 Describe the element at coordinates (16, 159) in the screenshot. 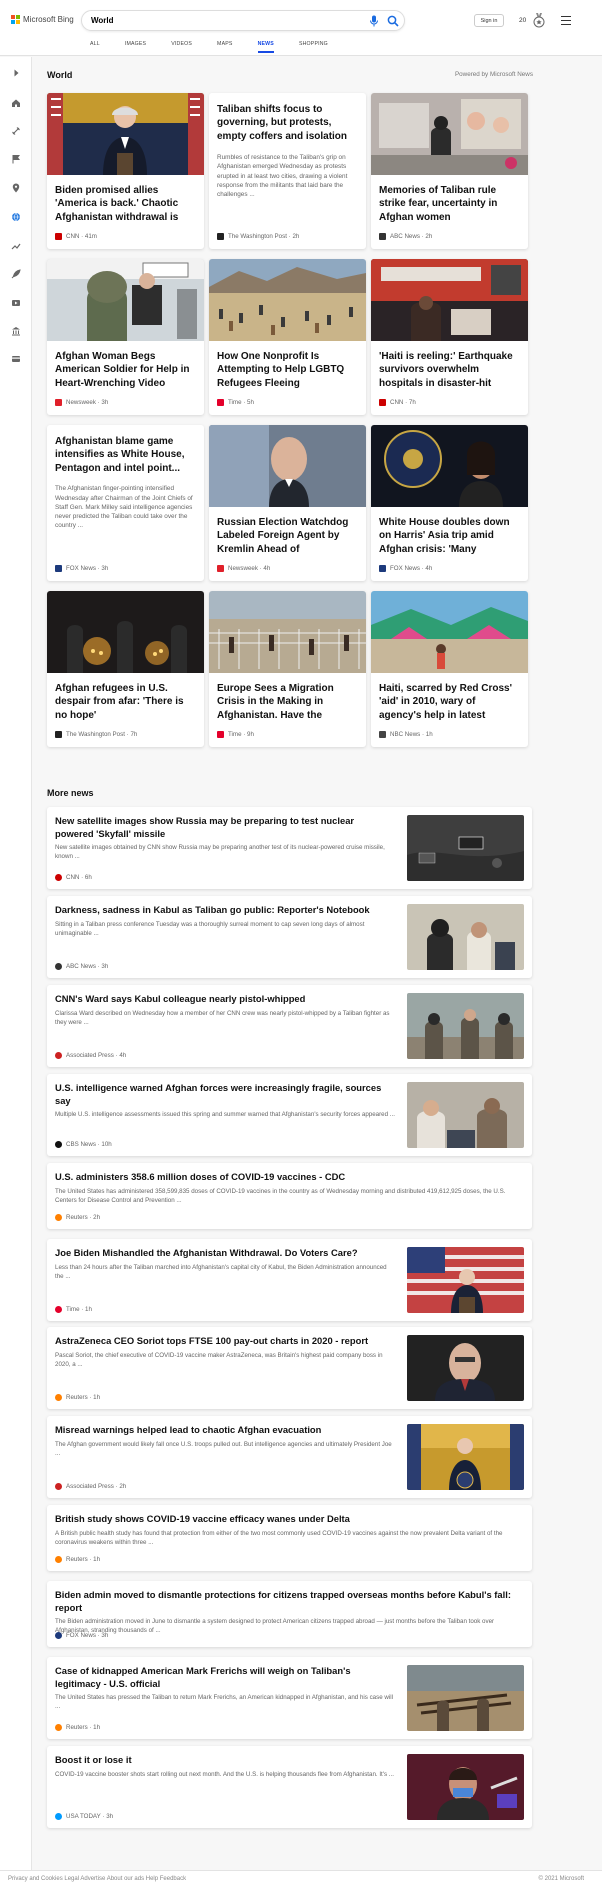

I see `flag-icon` at that location.